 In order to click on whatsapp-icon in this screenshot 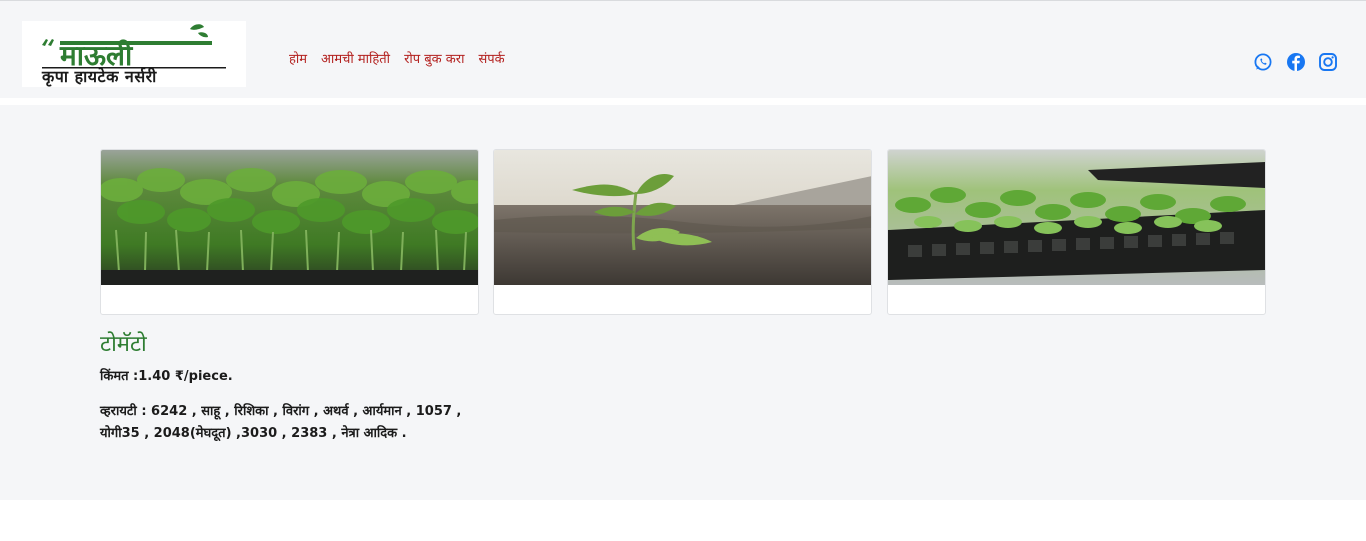, I will do `click(1263, 62)`.